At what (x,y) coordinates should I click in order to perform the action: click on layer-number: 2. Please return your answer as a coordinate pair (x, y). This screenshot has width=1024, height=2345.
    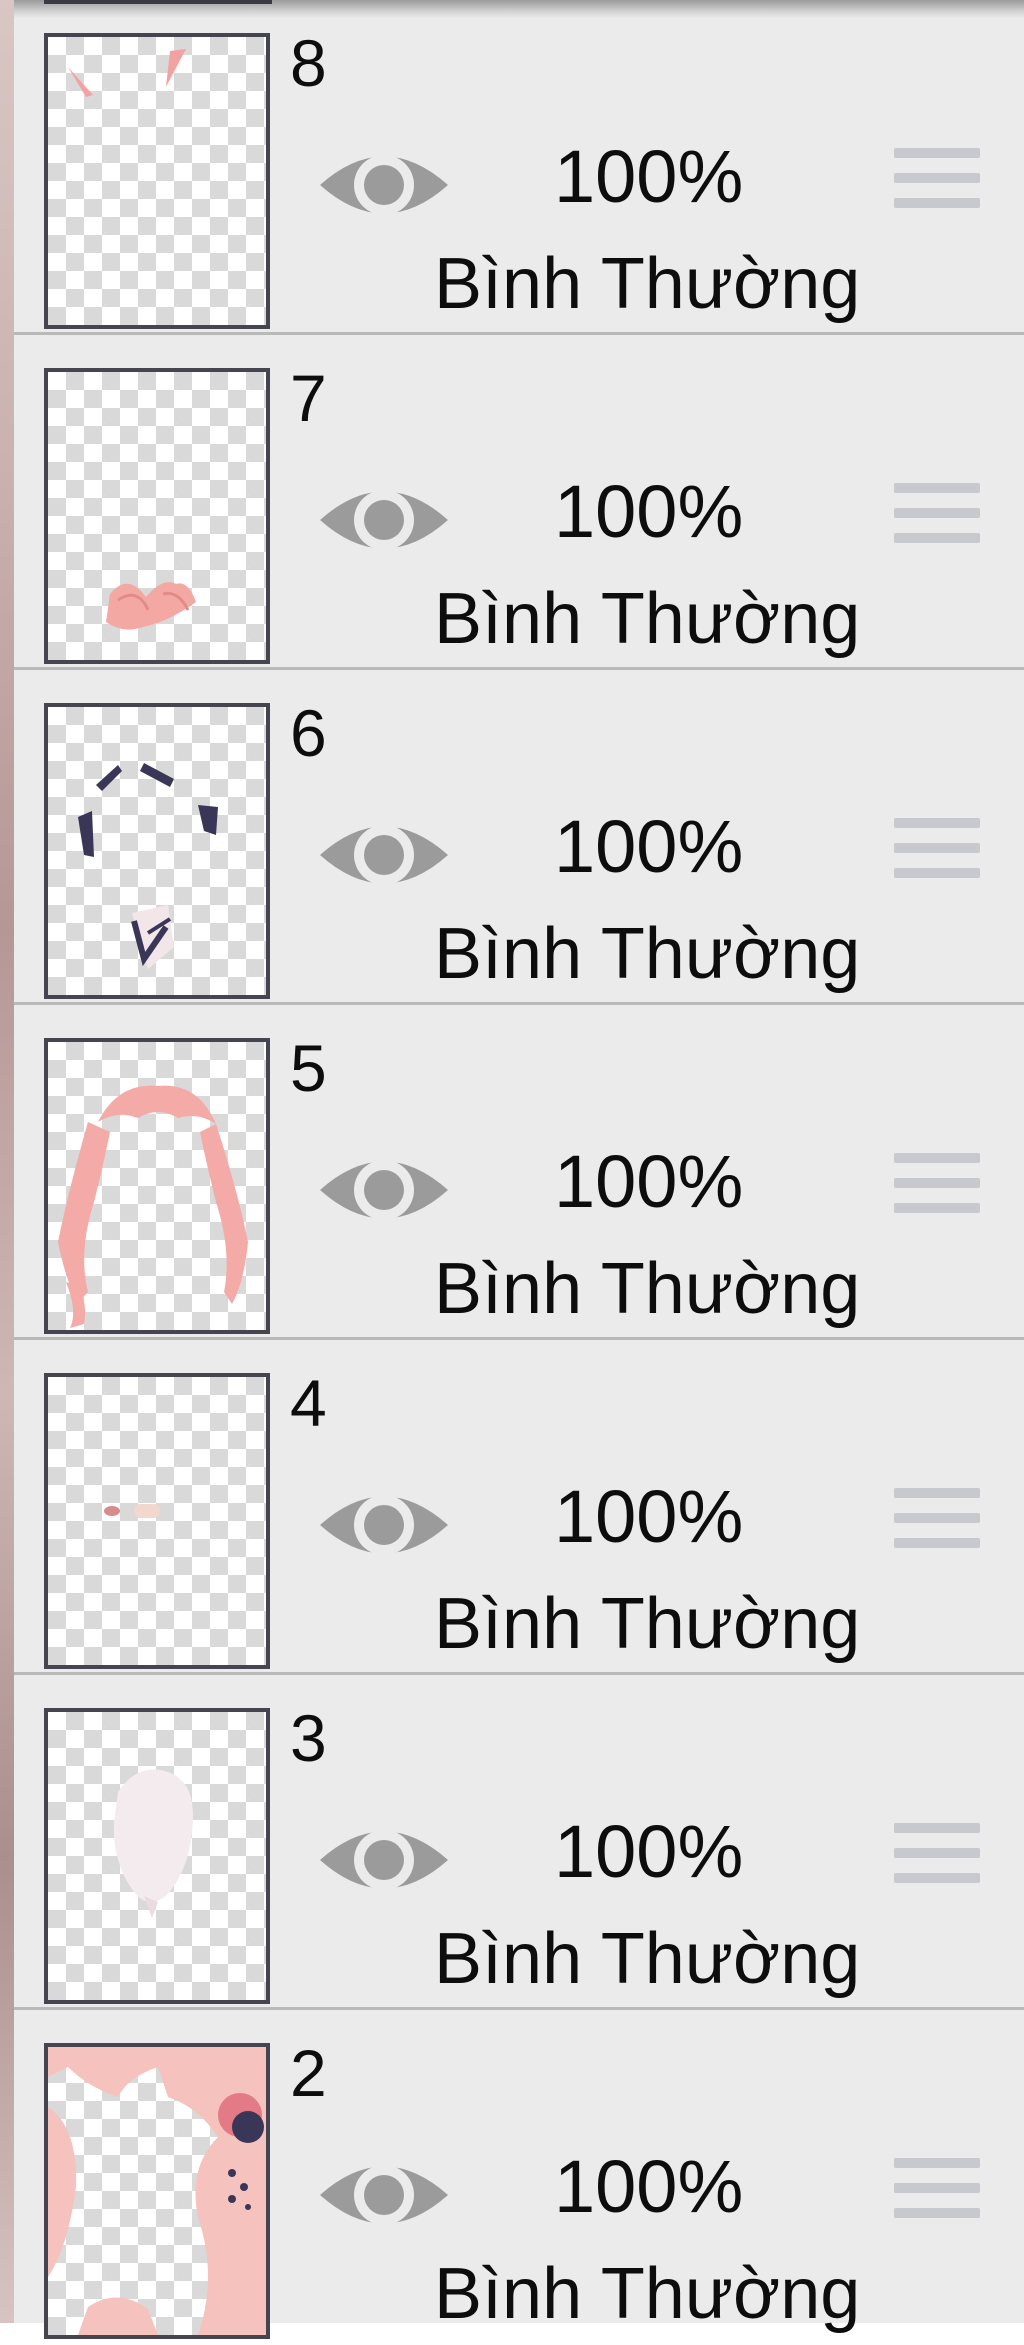
    Looking at the image, I should click on (308, 2073).